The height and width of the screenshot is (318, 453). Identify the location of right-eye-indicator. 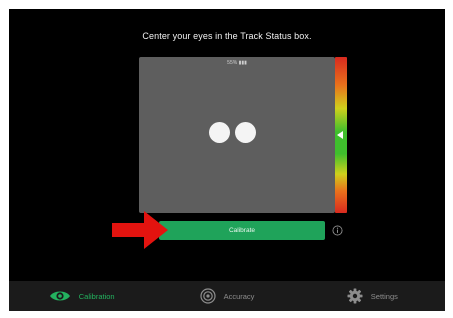
(245, 132).